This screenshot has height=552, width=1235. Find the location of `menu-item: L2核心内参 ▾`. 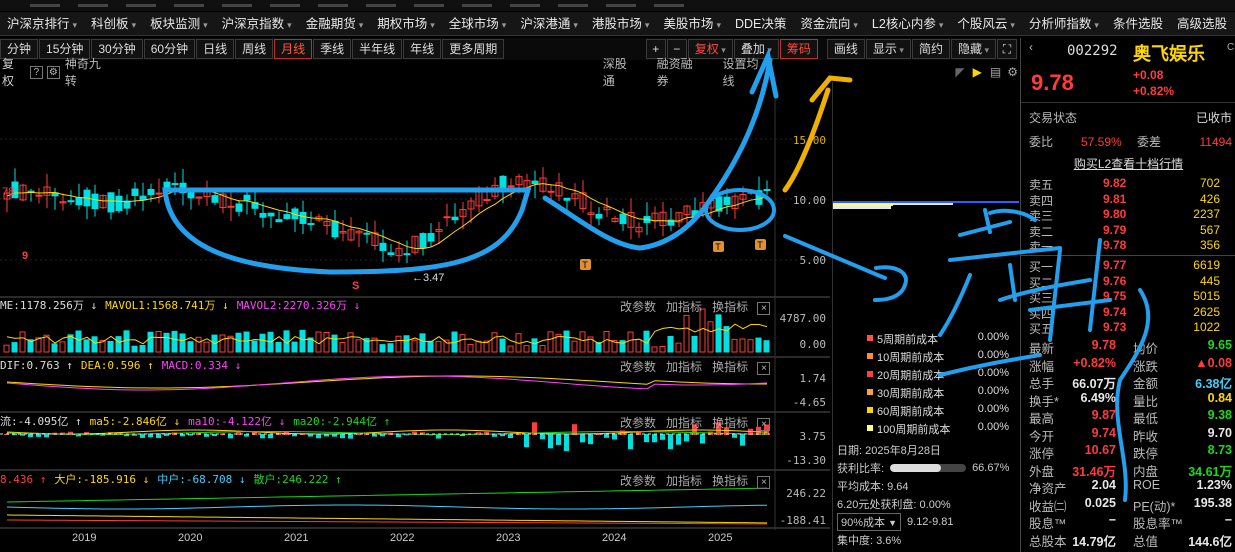

menu-item: L2核心内参 ▾ is located at coordinates (907, 24).